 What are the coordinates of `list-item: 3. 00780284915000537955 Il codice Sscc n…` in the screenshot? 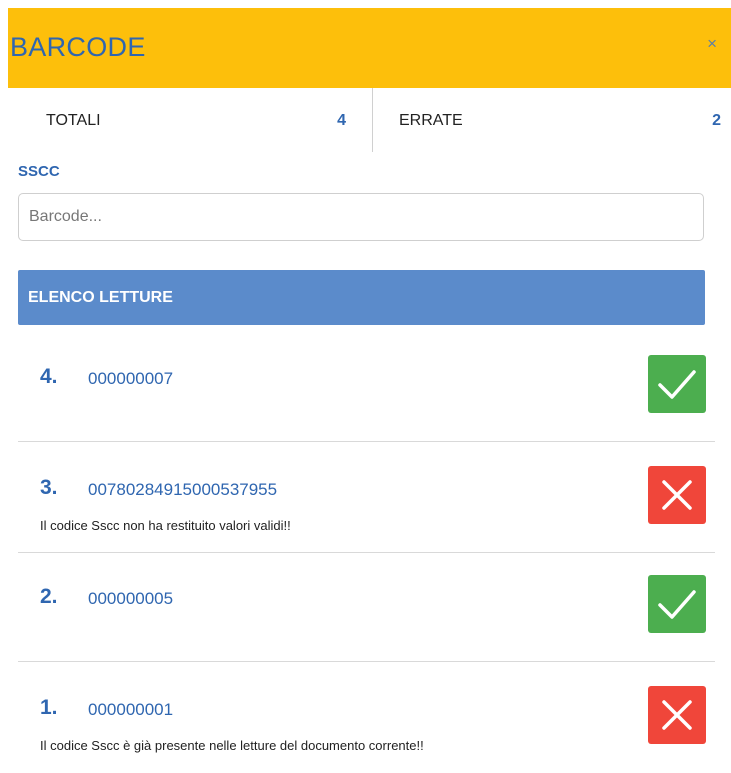 It's located at (366, 498).